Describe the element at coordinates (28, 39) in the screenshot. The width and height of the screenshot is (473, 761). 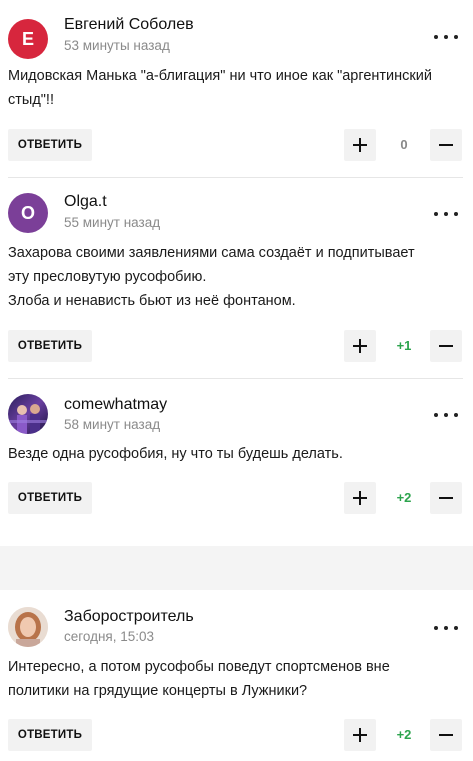
I see `avatar: Е` at that location.